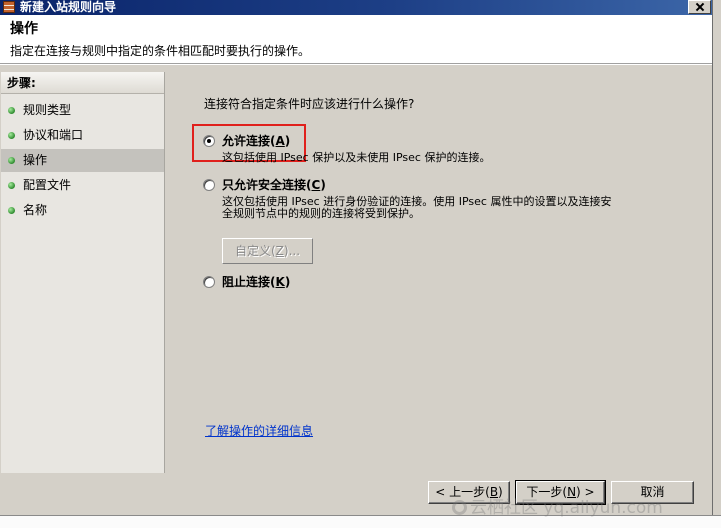 Image resolution: width=721 pixels, height=528 pixels. I want to click on allow-secure-connection-label: 只允许安全连接(C), so click(274, 185).